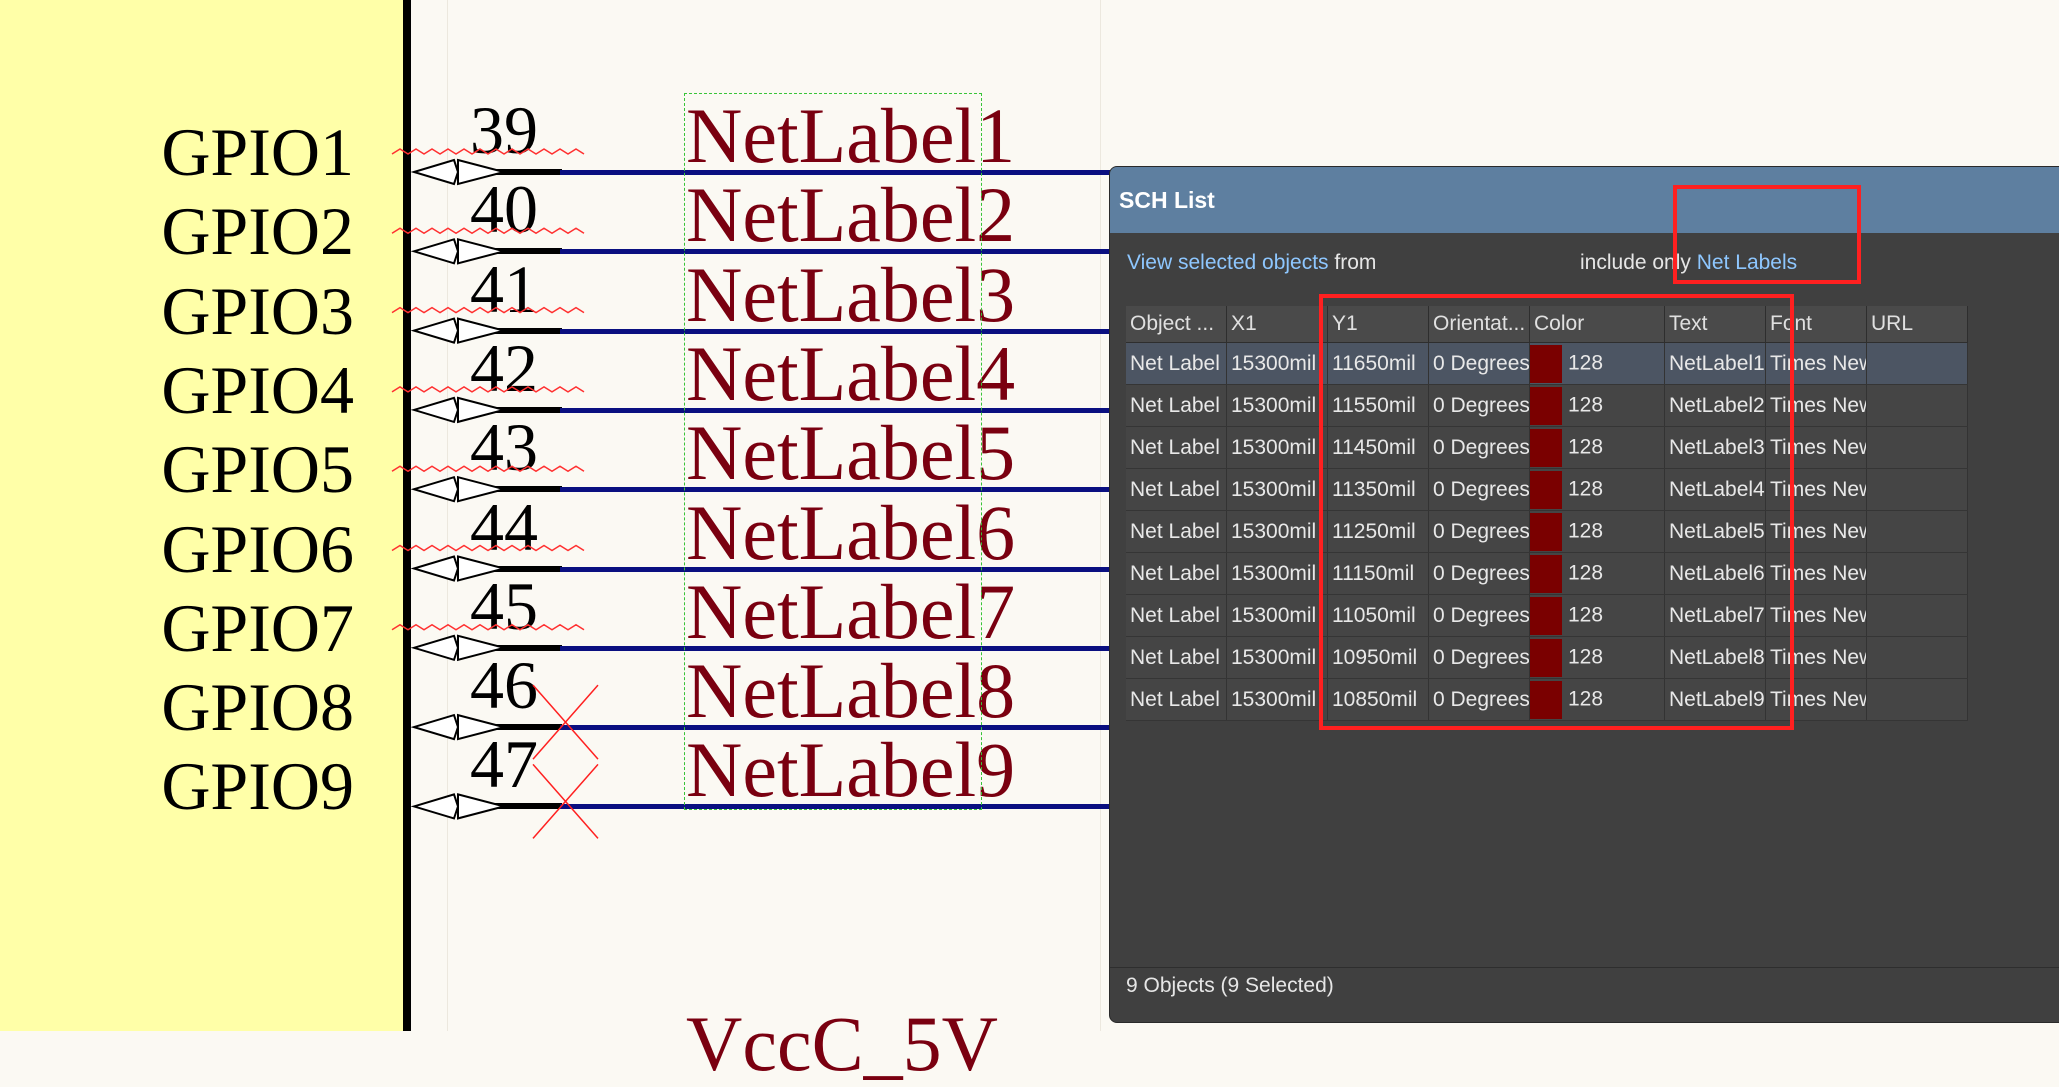 Image resolution: width=2059 pixels, height=1087 pixels. What do you see at coordinates (1917, 324) in the screenshot?
I see `column-url: URL` at bounding box center [1917, 324].